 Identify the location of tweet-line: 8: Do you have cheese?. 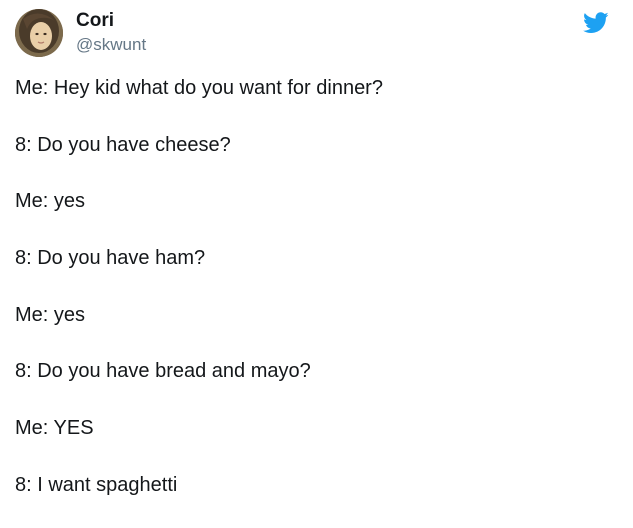
(123, 144).